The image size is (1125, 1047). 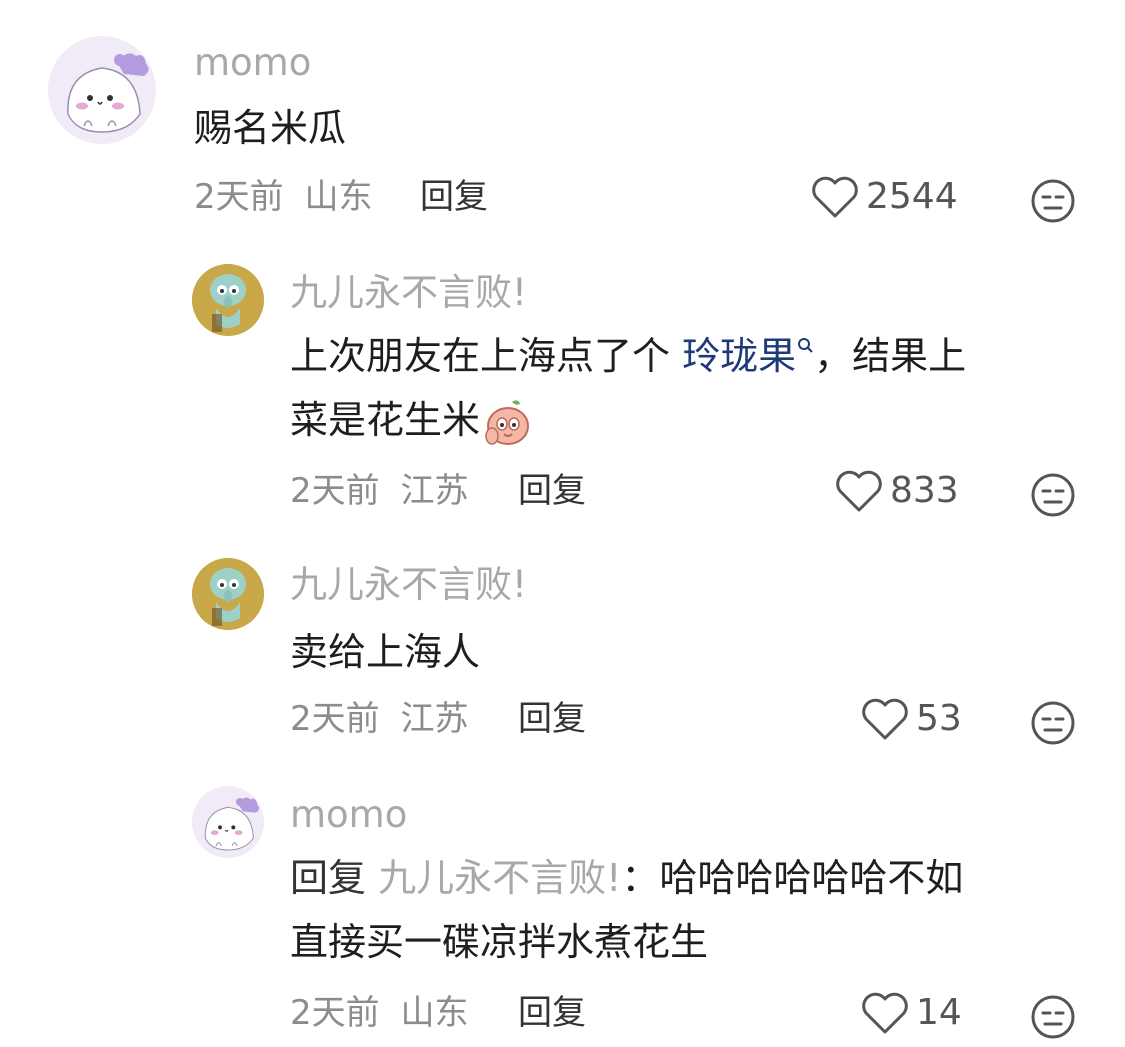 What do you see at coordinates (690, 910) in the screenshot?
I see `comment-text: 回复 九儿永不言败!：哈哈哈哈哈哈不如 直接买一碟凉拌水煮花生` at bounding box center [690, 910].